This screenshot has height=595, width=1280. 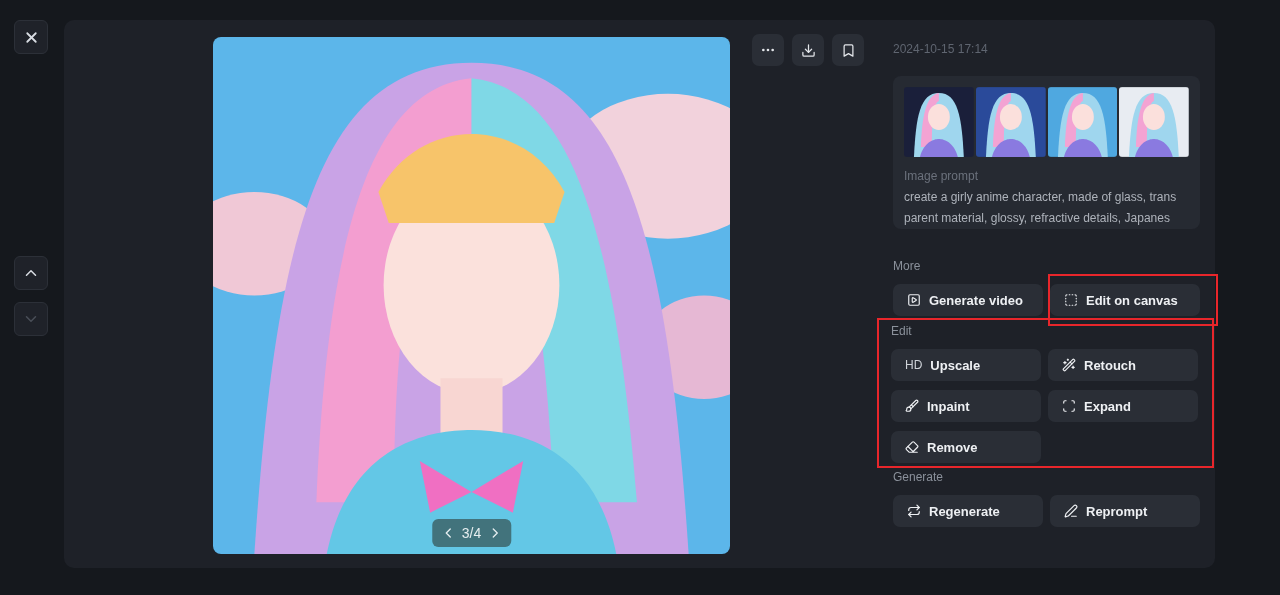 What do you see at coordinates (1123, 365) in the screenshot?
I see `action-button: Retouch` at bounding box center [1123, 365].